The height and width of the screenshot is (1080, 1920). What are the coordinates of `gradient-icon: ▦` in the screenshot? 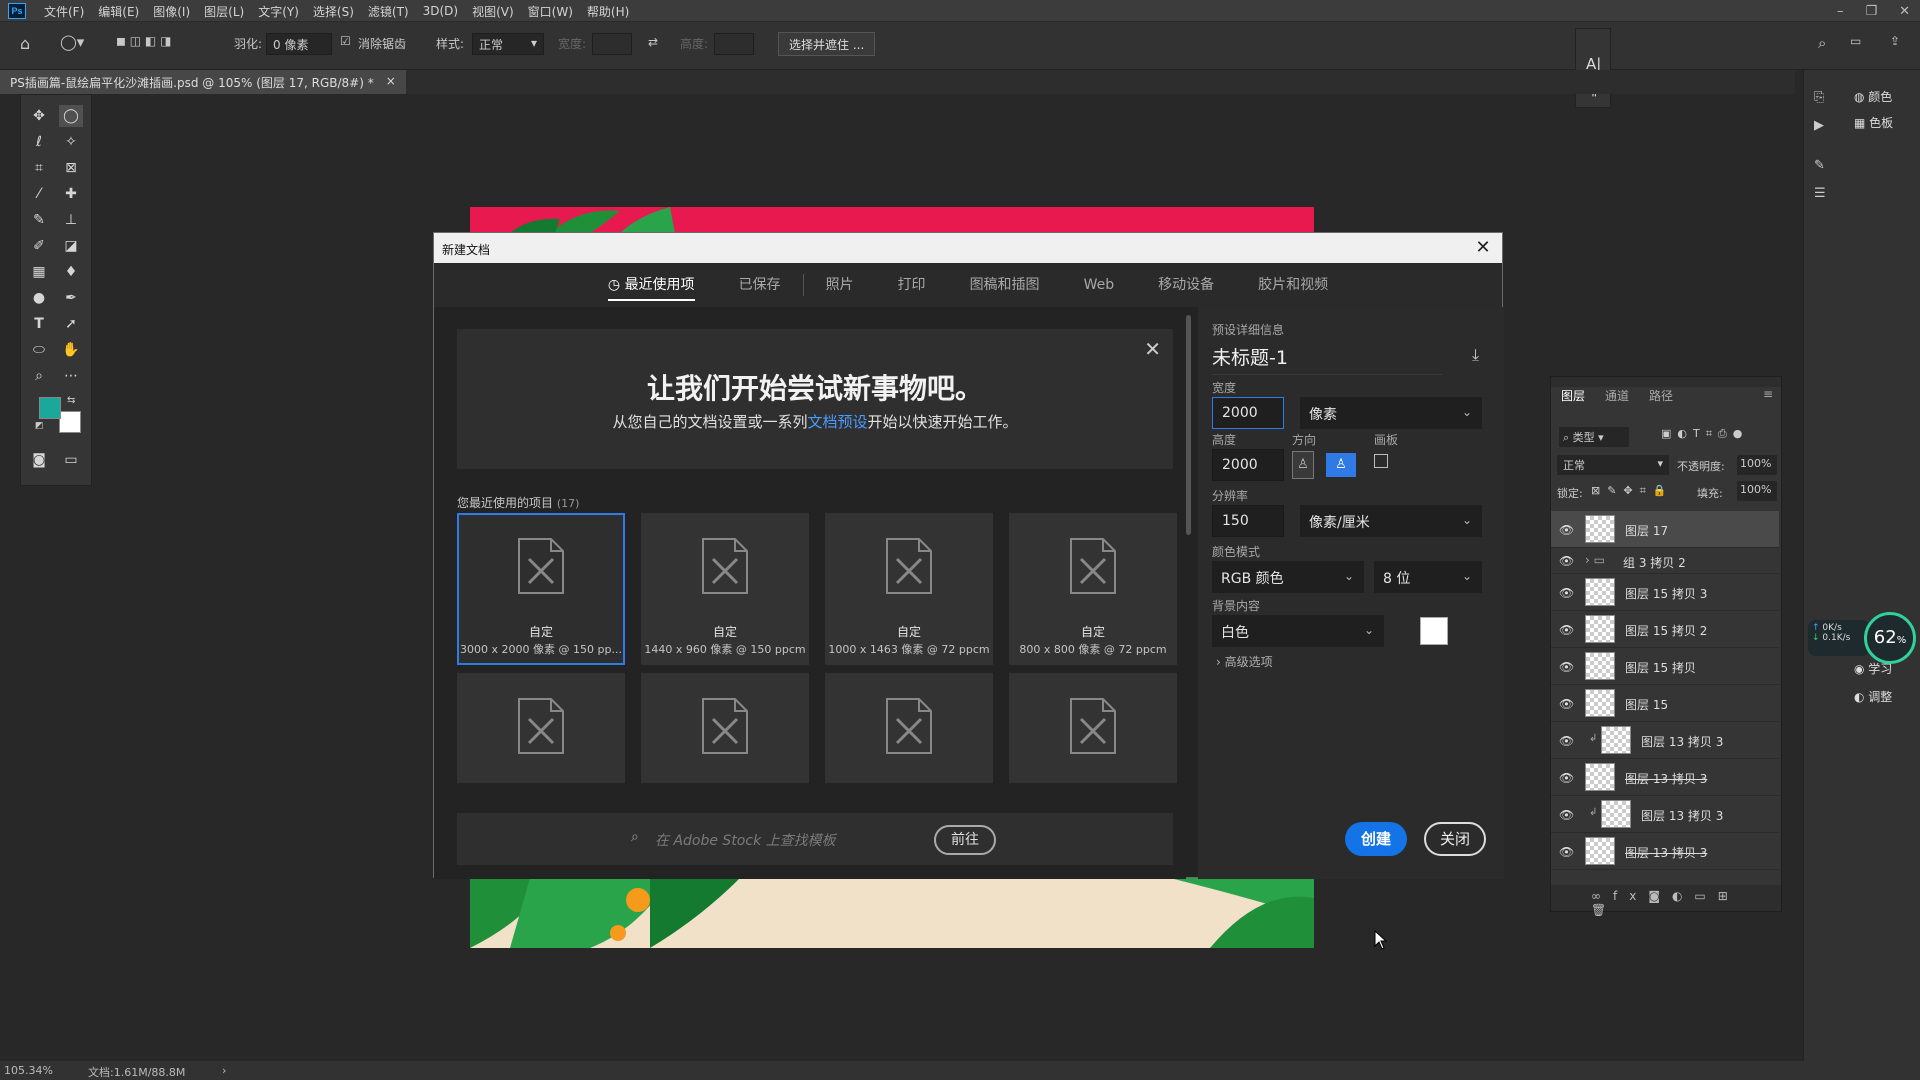 It's located at (39, 272).